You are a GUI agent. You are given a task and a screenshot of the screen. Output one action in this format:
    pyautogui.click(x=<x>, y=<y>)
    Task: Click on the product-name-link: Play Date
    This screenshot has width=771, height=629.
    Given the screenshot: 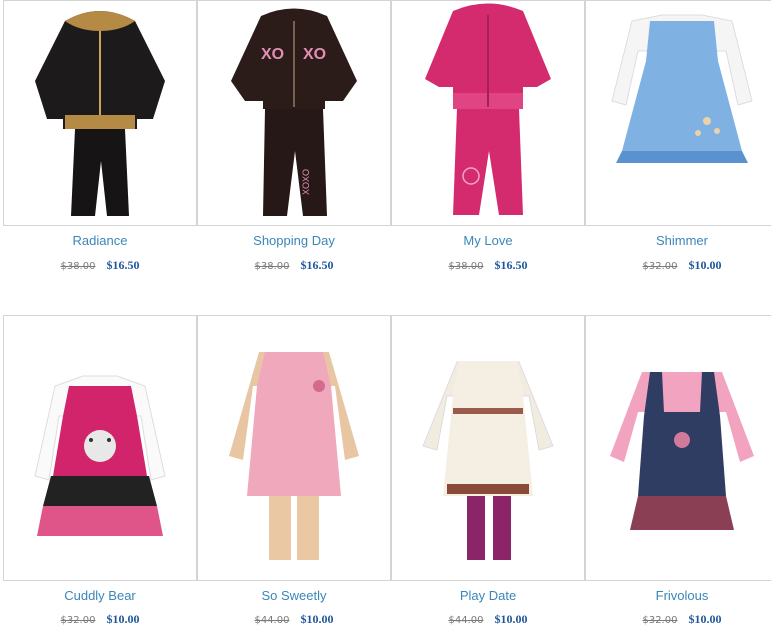 What is the action you would take?
    pyautogui.click(x=488, y=595)
    